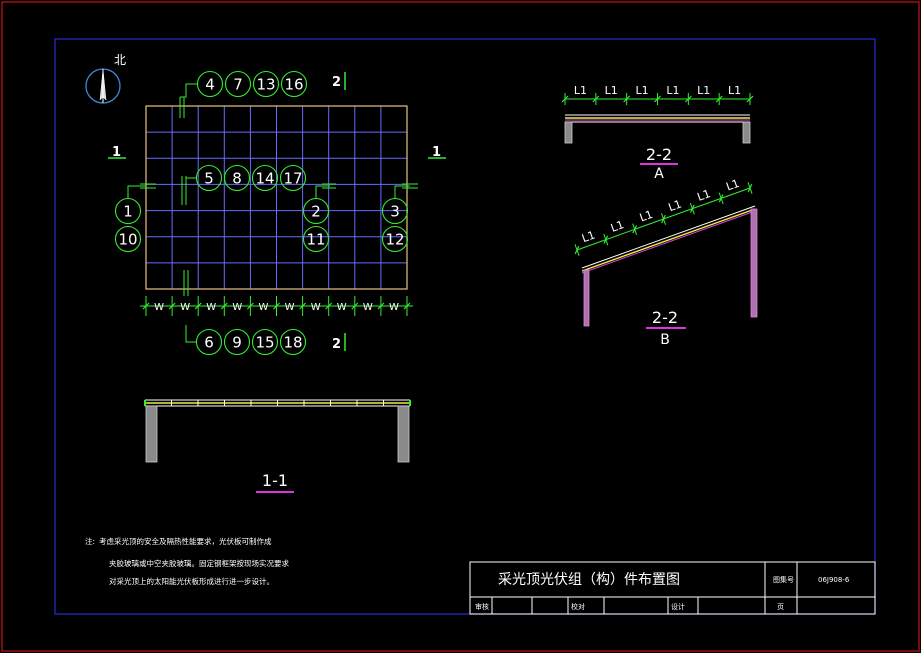  Describe the element at coordinates (90, 541) in the screenshot. I see `notes-prefix: 注:` at that location.